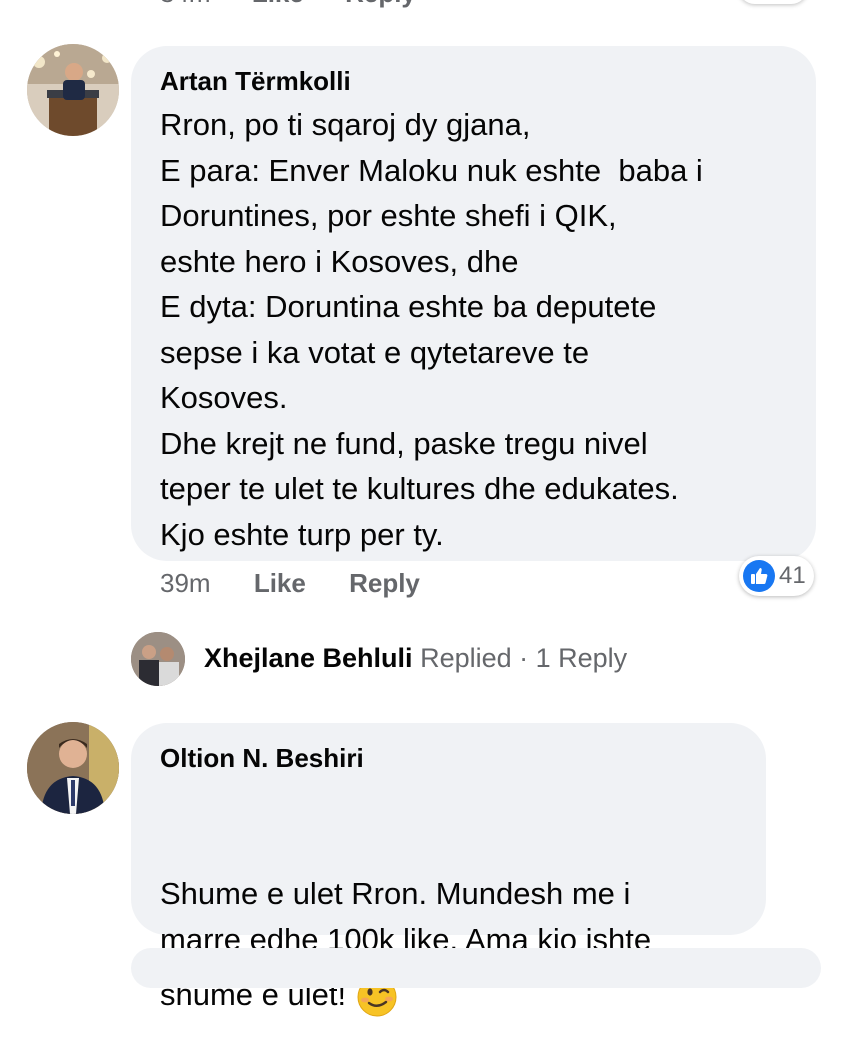  I want to click on previous-comment-meta: 34m Like Reply, so click(305, 4).